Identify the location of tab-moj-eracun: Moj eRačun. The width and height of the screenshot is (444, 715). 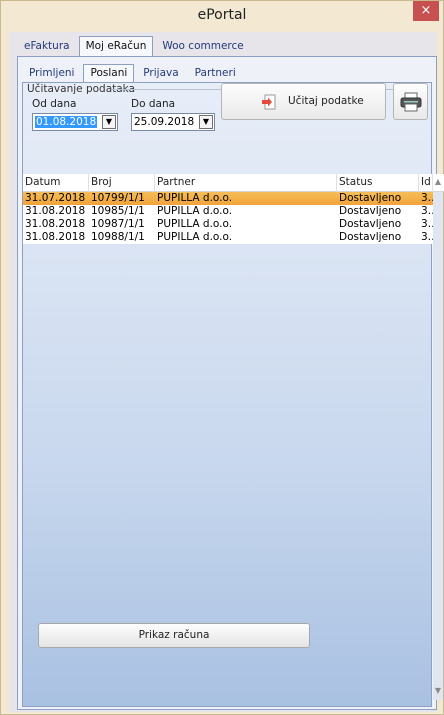
(116, 46).